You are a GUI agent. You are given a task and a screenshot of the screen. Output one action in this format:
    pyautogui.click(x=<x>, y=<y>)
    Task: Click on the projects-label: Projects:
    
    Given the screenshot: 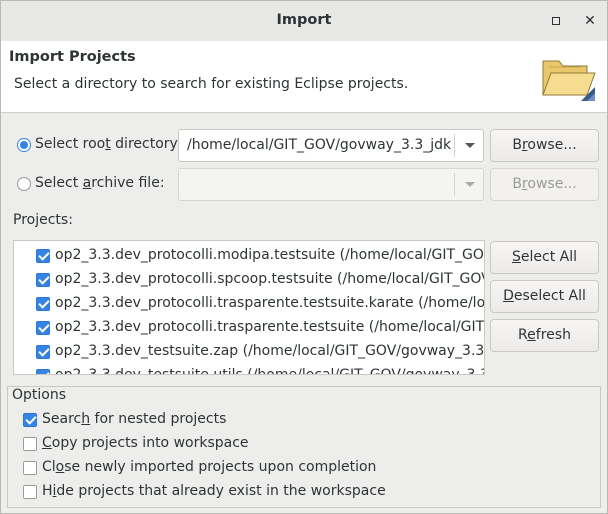 What is the action you would take?
    pyautogui.click(x=43, y=220)
    